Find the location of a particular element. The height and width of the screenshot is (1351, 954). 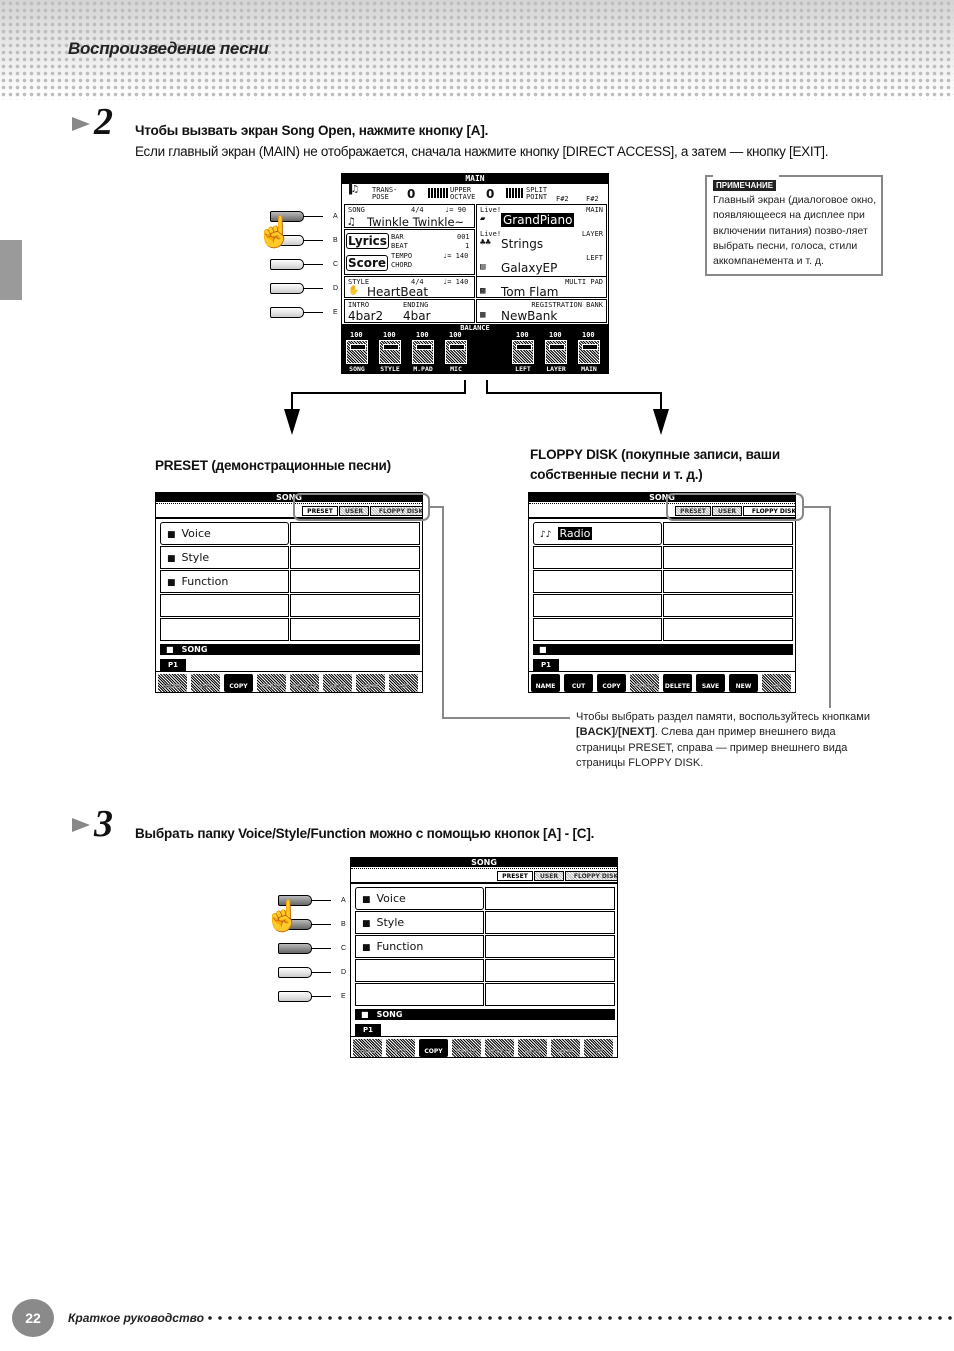

split-point-a: F#2 is located at coordinates (562, 199).